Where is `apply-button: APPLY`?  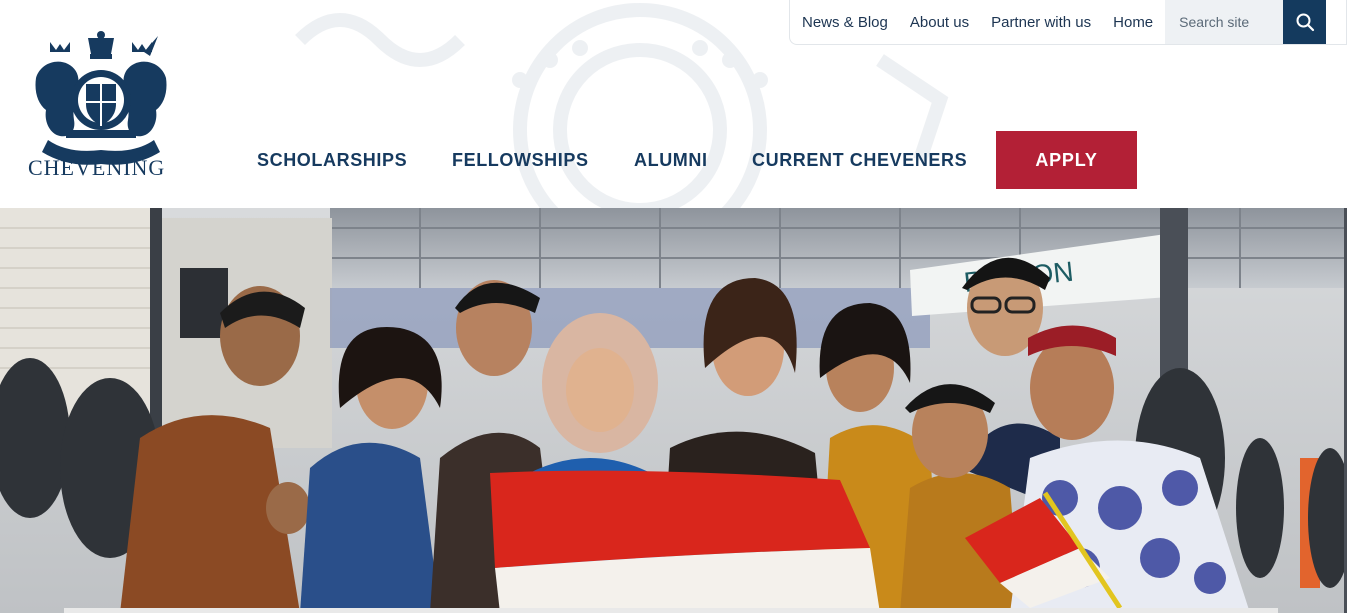
apply-button: APPLY is located at coordinates (1066, 160).